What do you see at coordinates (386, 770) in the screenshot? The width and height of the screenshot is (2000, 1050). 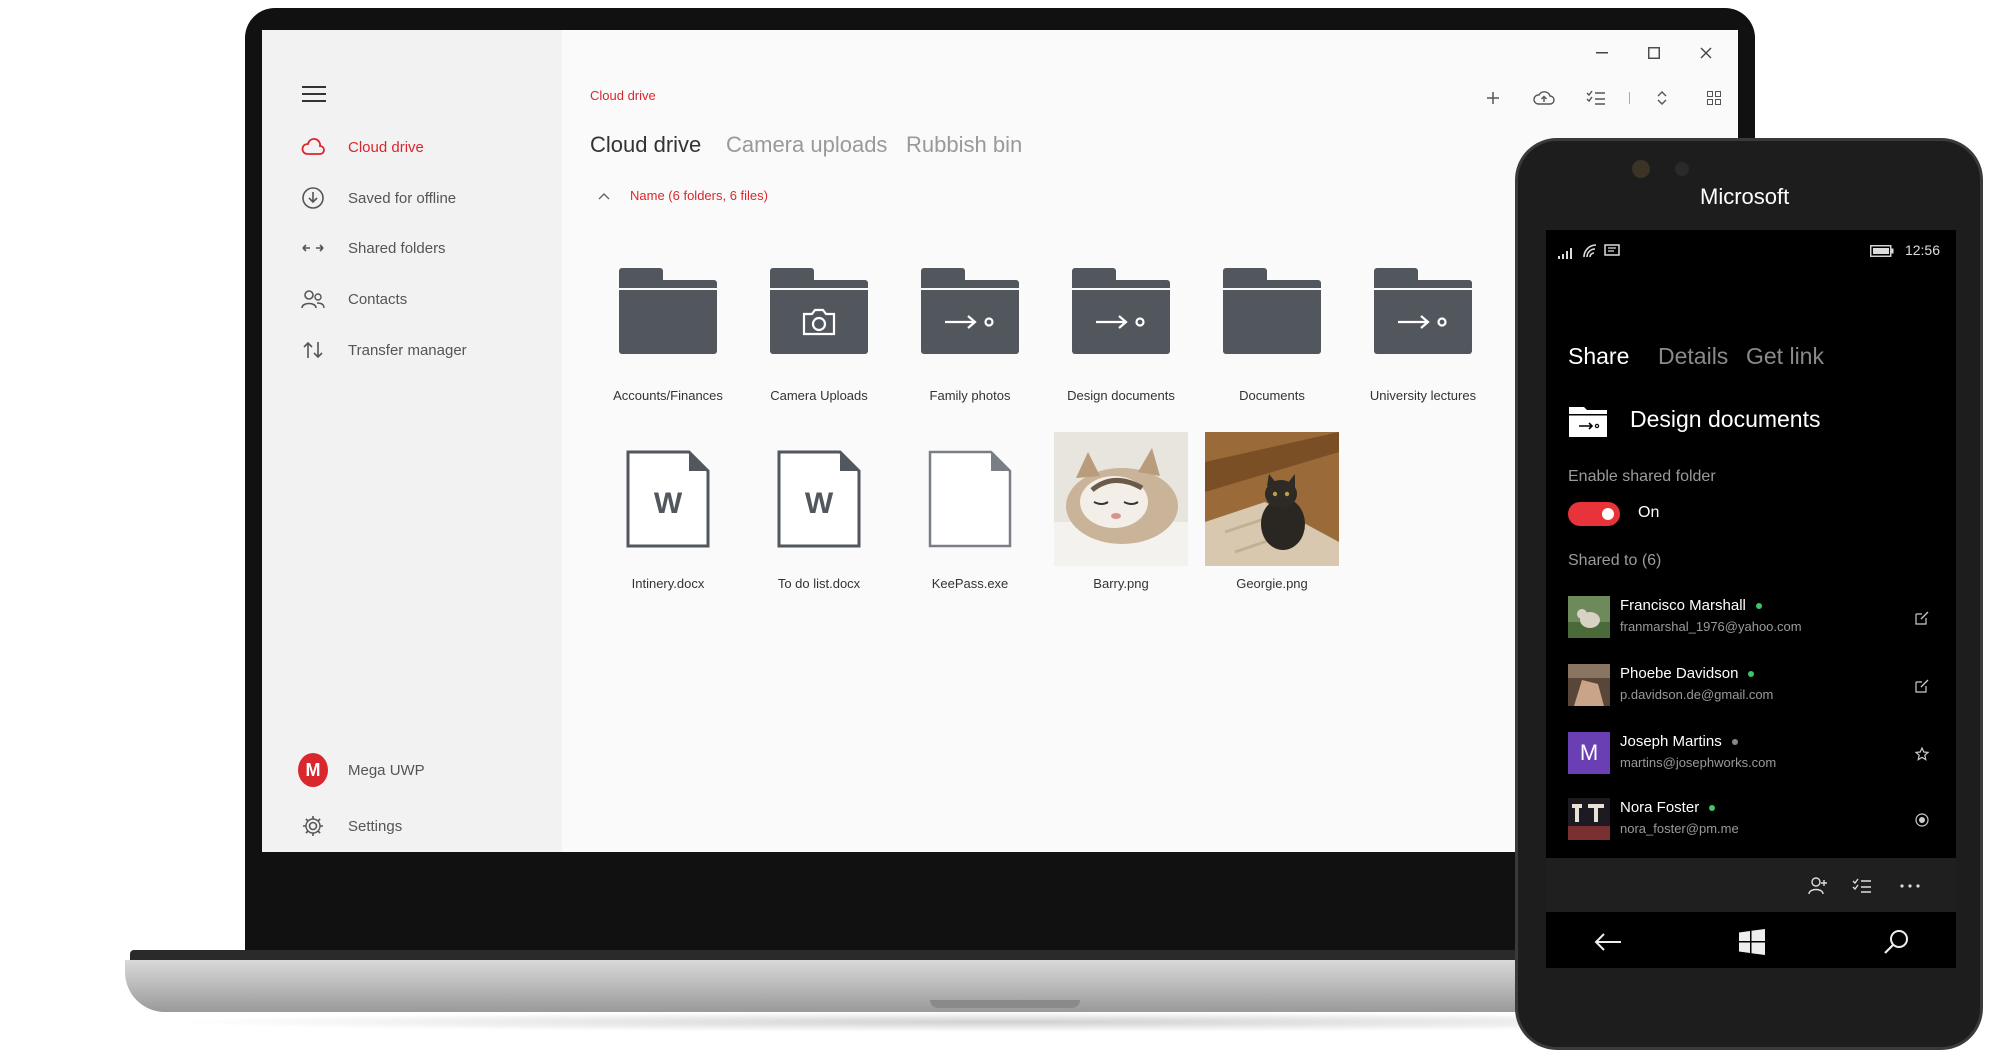 I see `account-label: Mega UWP` at bounding box center [386, 770].